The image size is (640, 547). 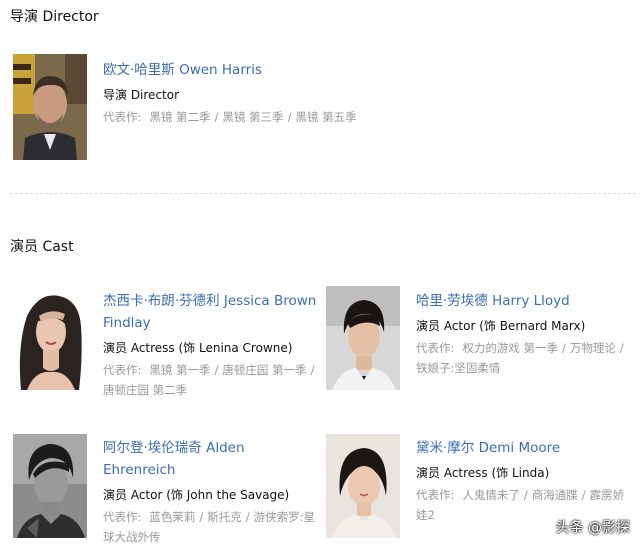 What do you see at coordinates (525, 448) in the screenshot?
I see `cast-name-link-demi: 黛米·摩尔 Demi Moore` at bounding box center [525, 448].